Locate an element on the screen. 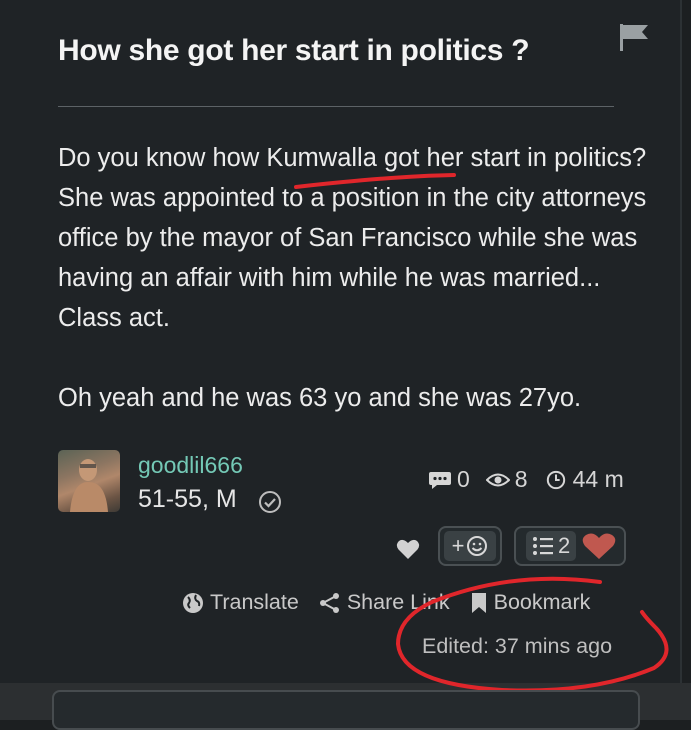 The height and width of the screenshot is (730, 691). reaction-count: 2 is located at coordinates (564, 545).